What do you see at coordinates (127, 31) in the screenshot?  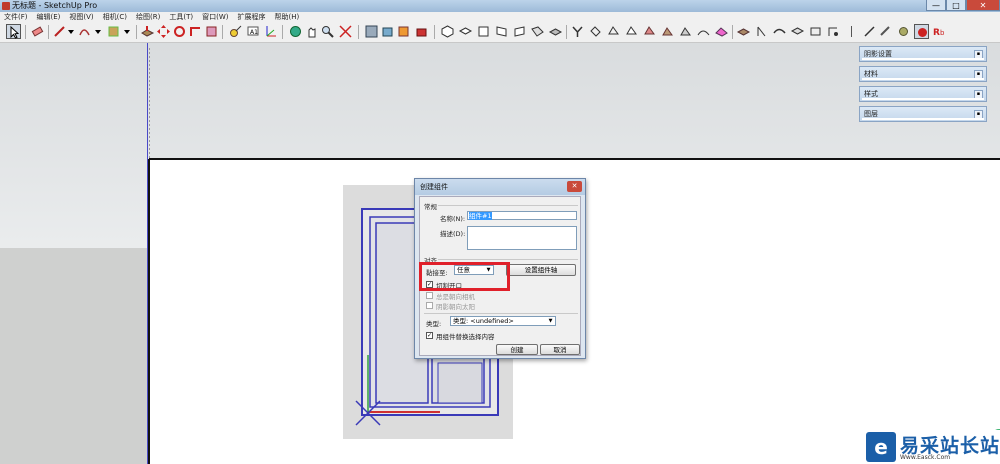 I see `shape-dropdown-icon` at bounding box center [127, 31].